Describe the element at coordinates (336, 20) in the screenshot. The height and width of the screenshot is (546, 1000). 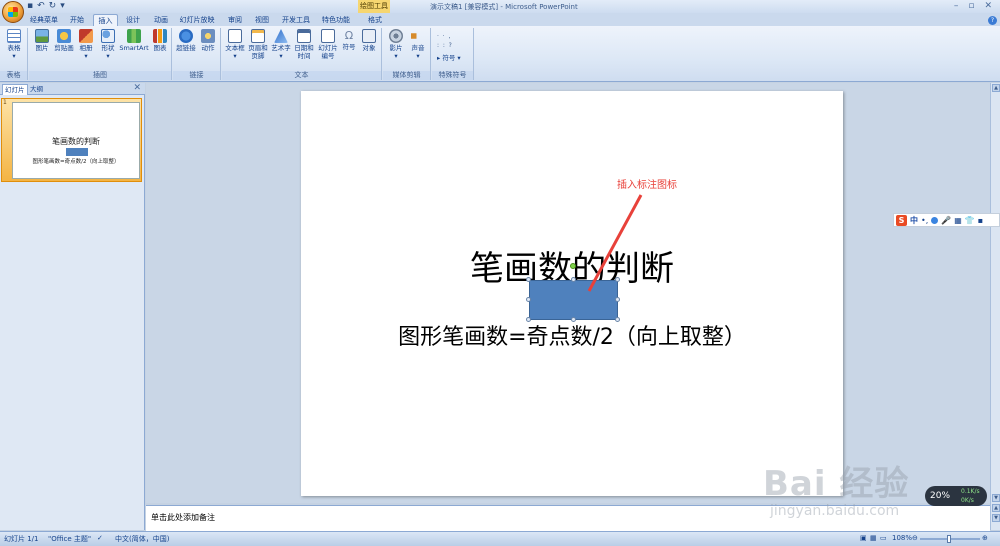
I see `tab-features: 特色功能` at that location.